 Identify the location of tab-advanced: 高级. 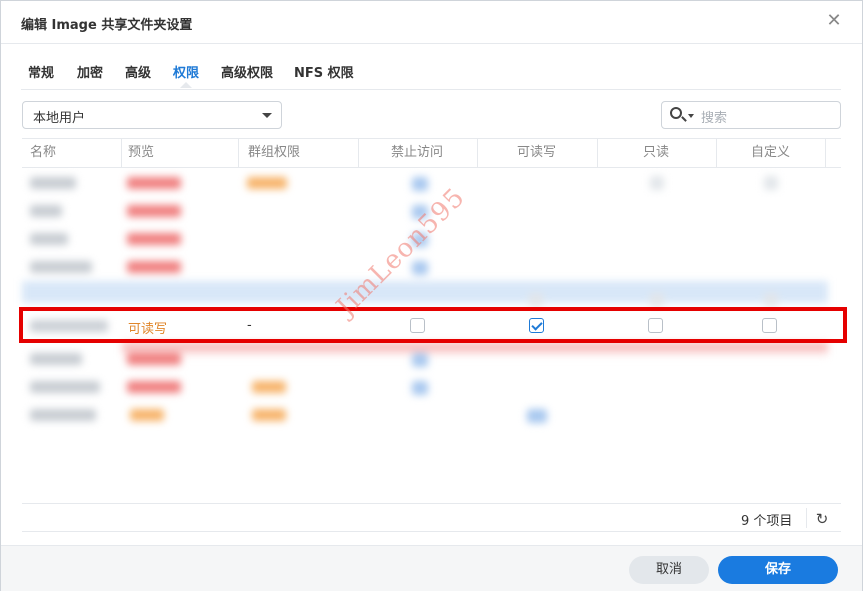
(138, 71).